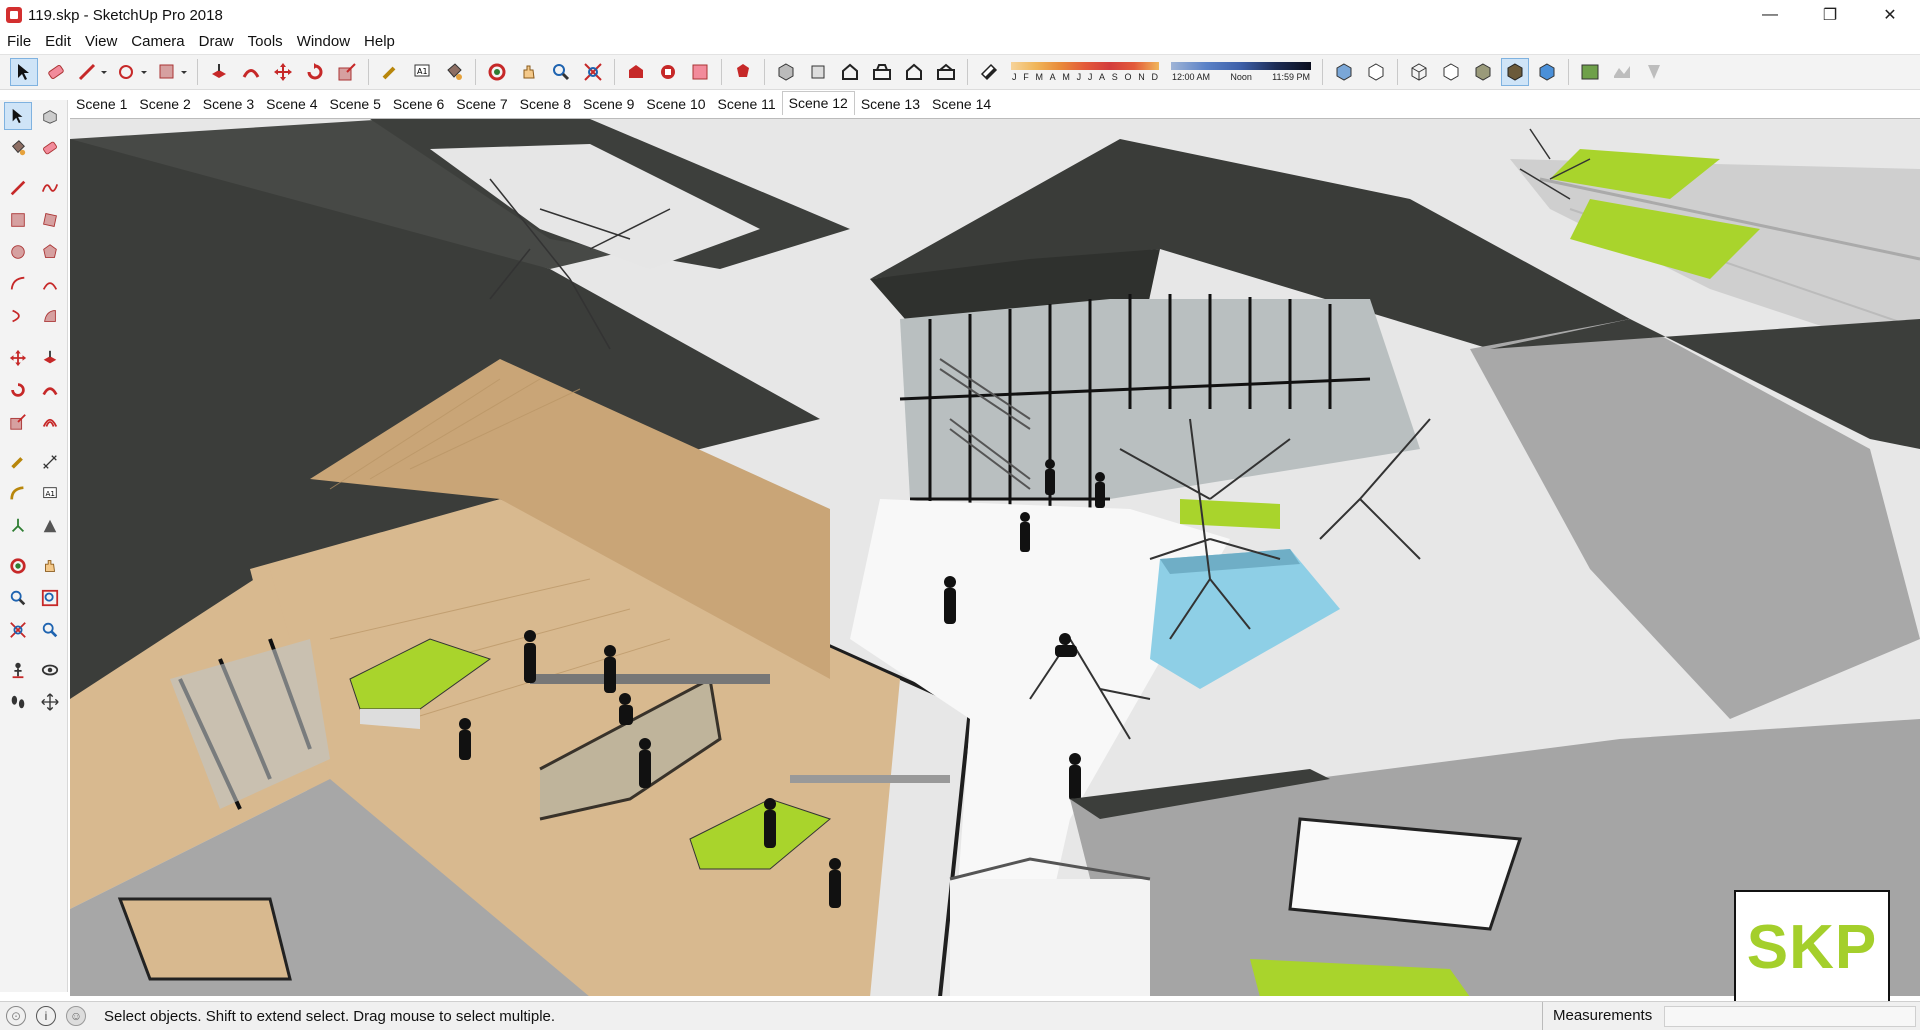 Image resolution: width=1920 pixels, height=1030 pixels. Describe the element at coordinates (850, 72) in the screenshot. I see `front-view-icon` at that location.